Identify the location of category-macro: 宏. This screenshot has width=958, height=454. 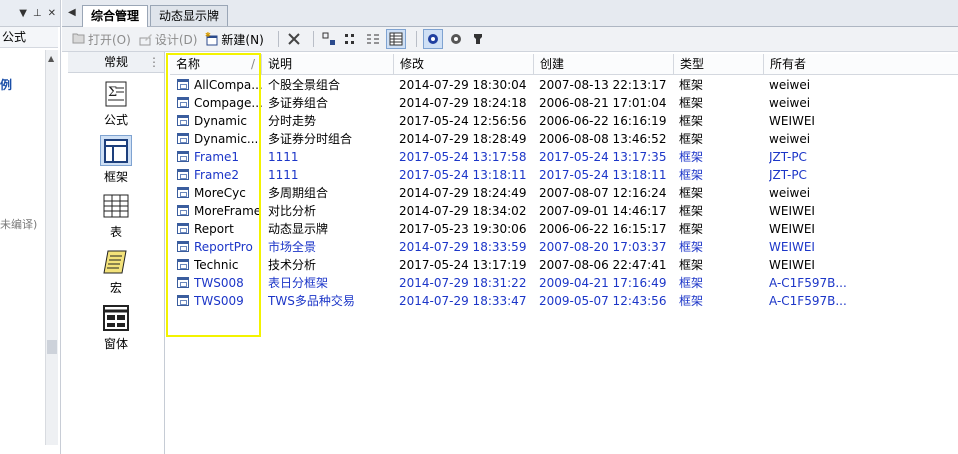
(116, 272).